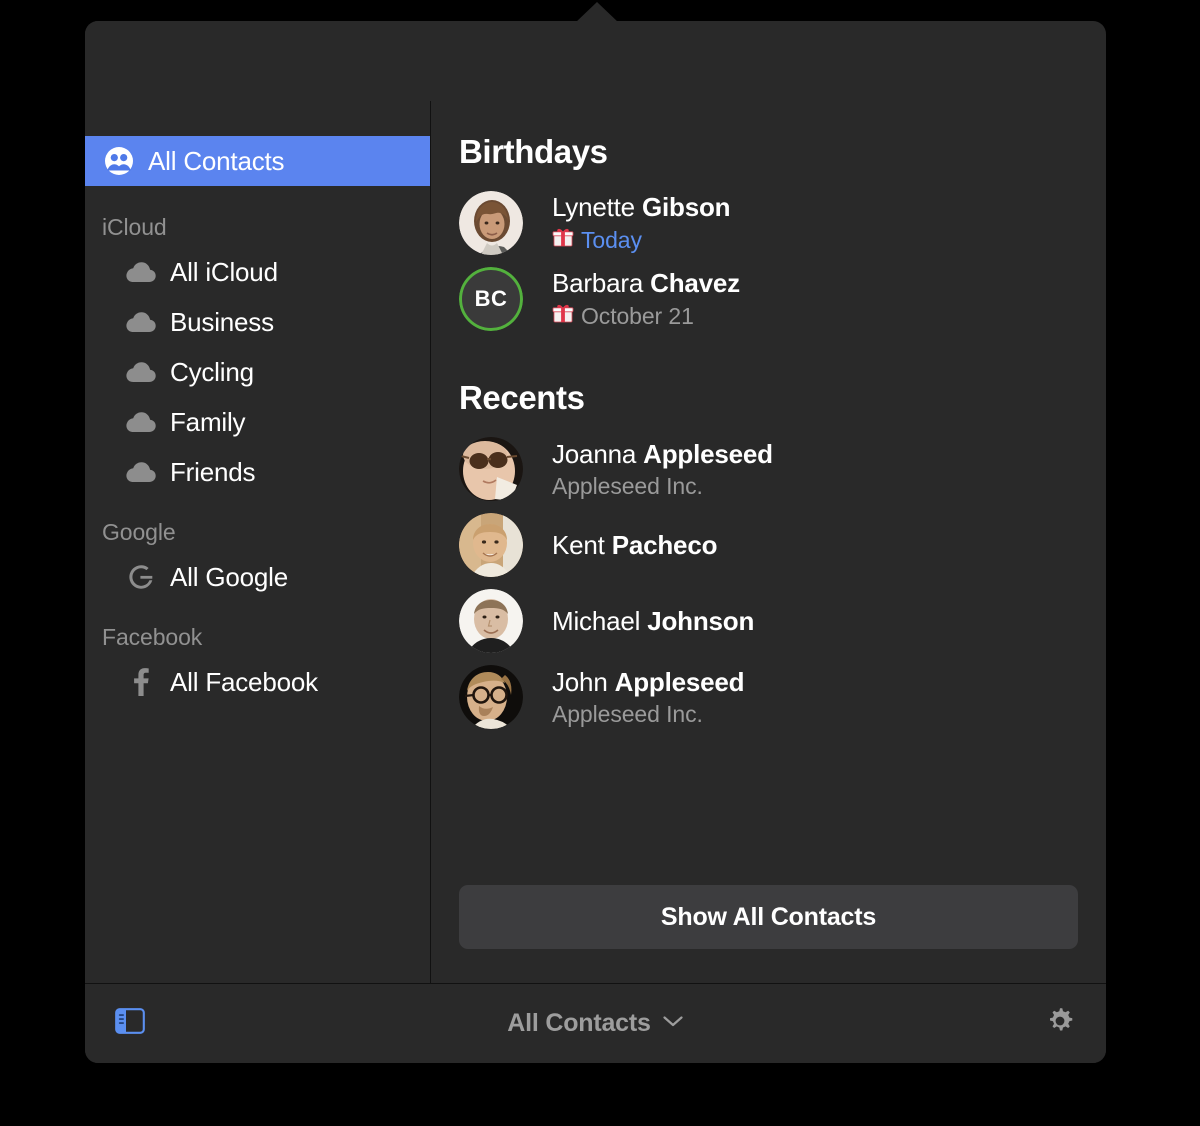  What do you see at coordinates (139, 532) in the screenshot?
I see `sidebar-group-header-google: Google` at bounding box center [139, 532].